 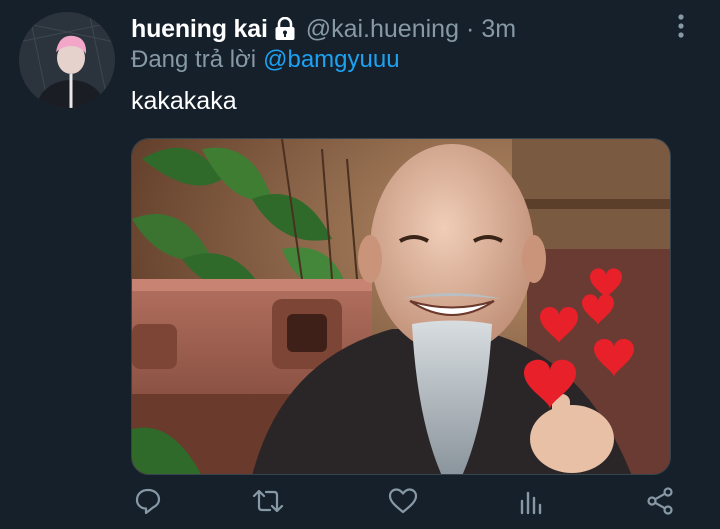 I want to click on retweet-icon, so click(x=268, y=503).